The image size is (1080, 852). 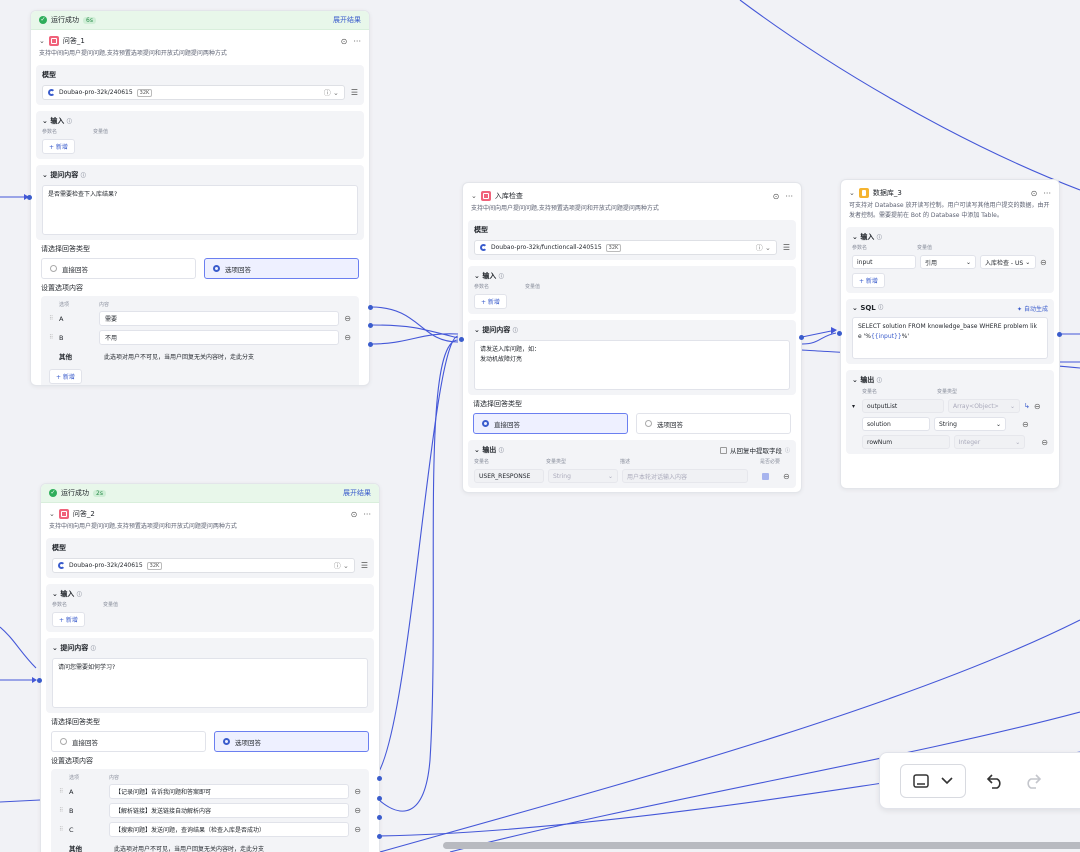 What do you see at coordinates (229, 810) in the screenshot?
I see `option-value-input: 【解析链接】发送链接自动解析内容` at bounding box center [229, 810].